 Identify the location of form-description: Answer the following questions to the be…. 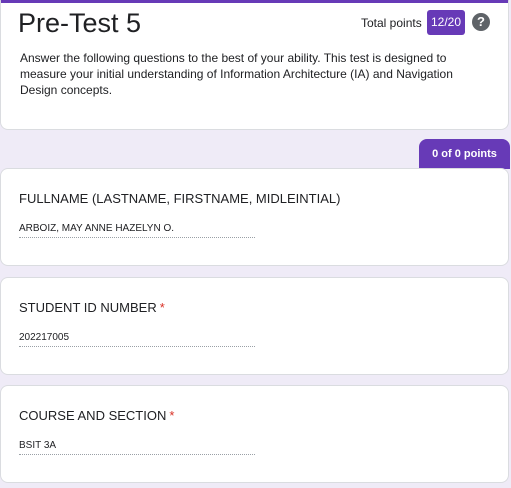
(236, 74).